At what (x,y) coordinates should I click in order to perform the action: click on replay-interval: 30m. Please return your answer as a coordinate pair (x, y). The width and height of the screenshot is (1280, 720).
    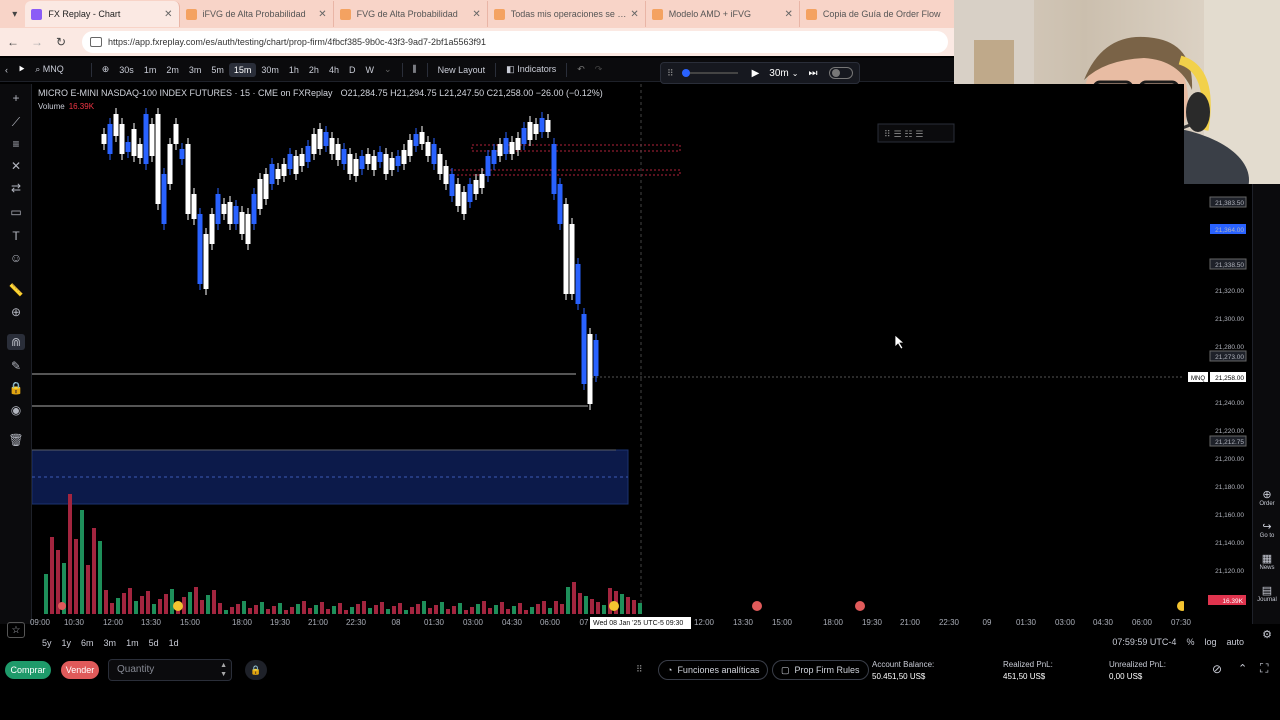
    Looking at the image, I should click on (778, 73).